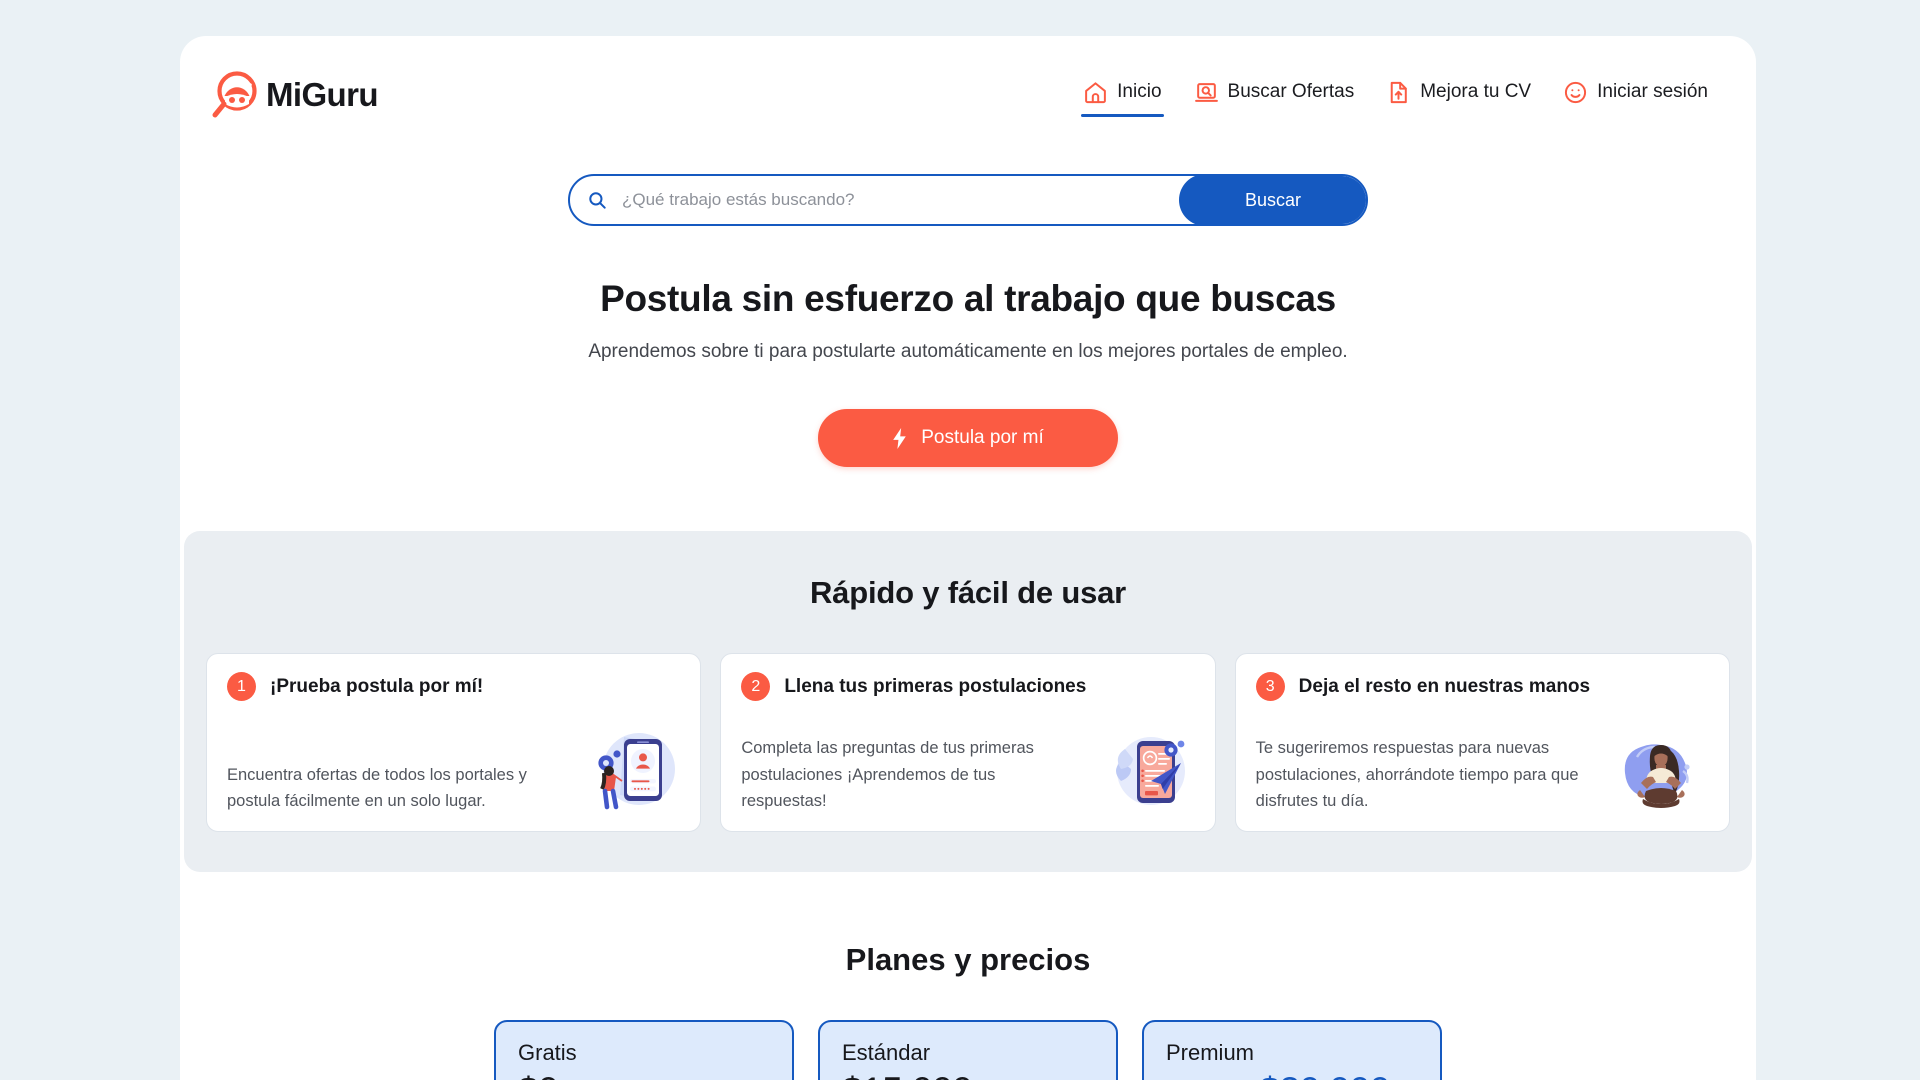 The height and width of the screenshot is (1080, 1920). What do you see at coordinates (1292, 1050) in the screenshot?
I see `plan-card-premium: Premium $60.000 $30.000` at bounding box center [1292, 1050].